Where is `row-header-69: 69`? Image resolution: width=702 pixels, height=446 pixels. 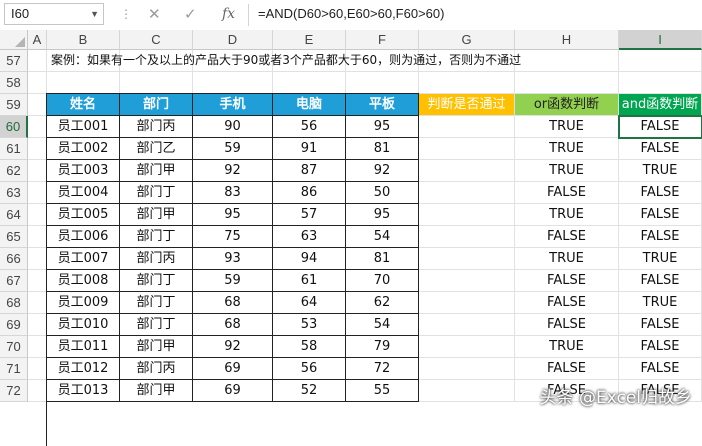 row-header-69: 69 is located at coordinates (14, 325).